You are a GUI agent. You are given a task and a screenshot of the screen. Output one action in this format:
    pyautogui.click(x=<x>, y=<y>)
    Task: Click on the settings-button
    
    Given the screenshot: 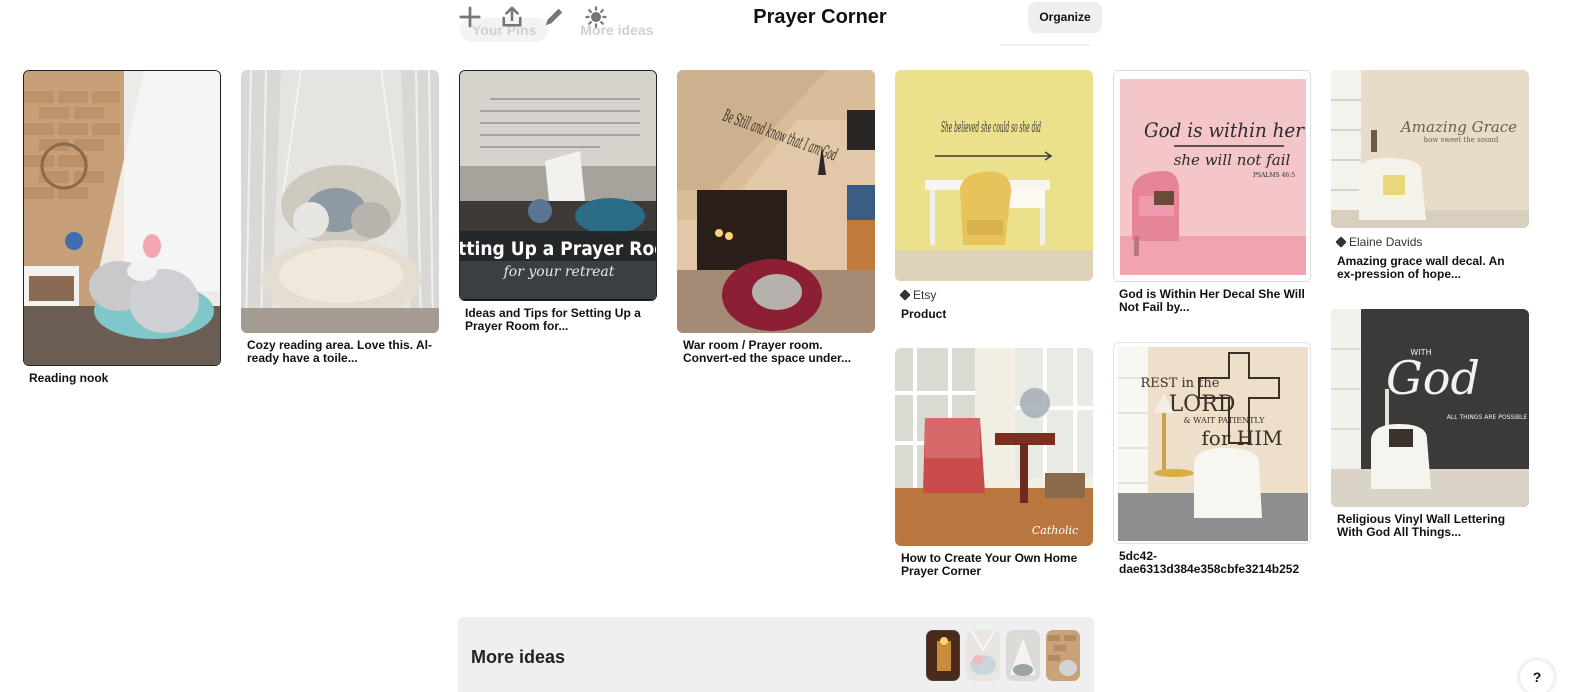 What is the action you would take?
    pyautogui.click(x=596, y=17)
    